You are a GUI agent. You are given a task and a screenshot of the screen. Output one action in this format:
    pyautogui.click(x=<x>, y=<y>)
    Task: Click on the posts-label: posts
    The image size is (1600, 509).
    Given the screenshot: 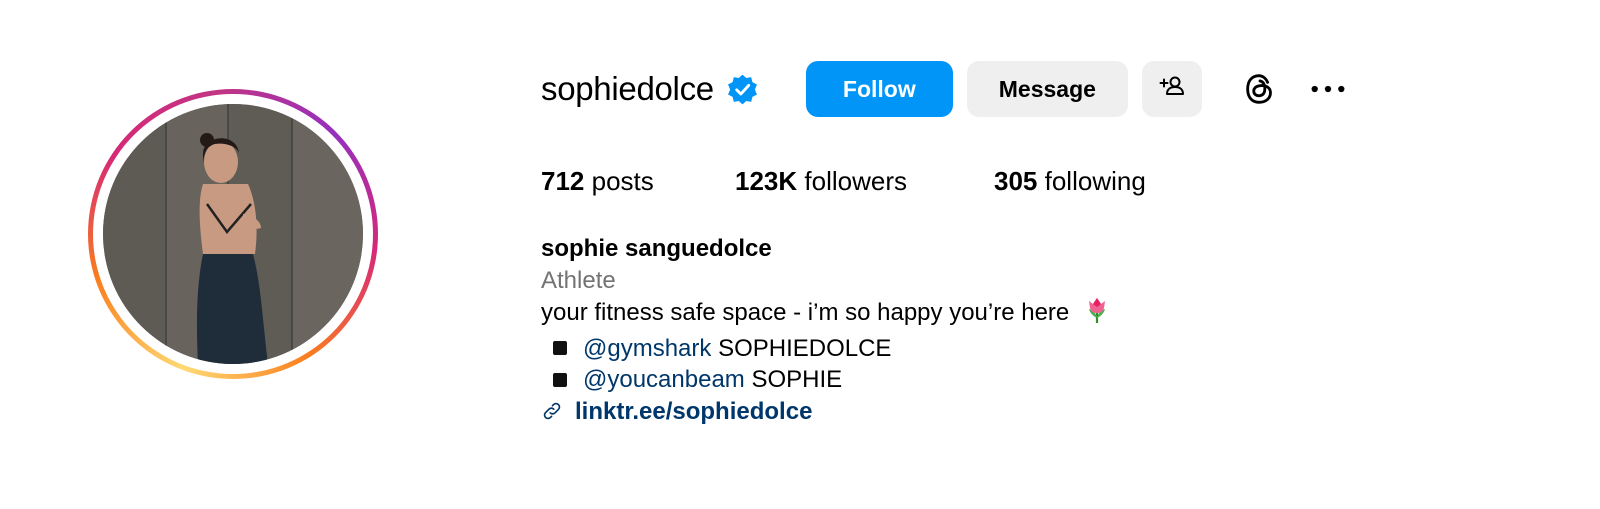 What is the action you would take?
    pyautogui.click(x=622, y=181)
    